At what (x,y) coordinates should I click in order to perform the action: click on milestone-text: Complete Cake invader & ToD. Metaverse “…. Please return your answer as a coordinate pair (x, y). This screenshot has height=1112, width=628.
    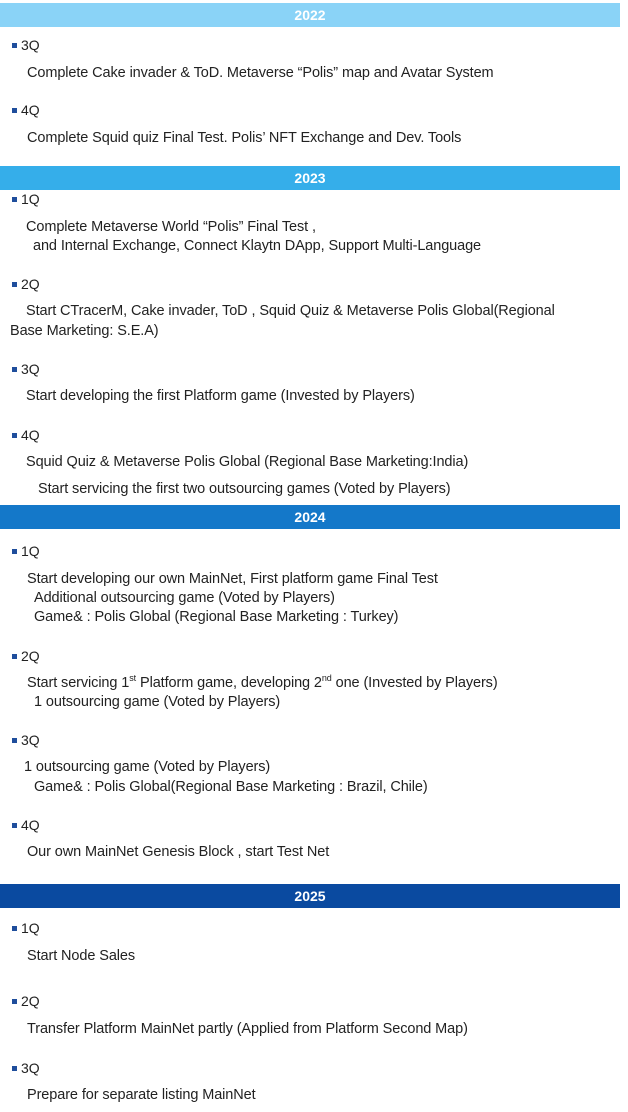
    Looking at the image, I should click on (260, 73).